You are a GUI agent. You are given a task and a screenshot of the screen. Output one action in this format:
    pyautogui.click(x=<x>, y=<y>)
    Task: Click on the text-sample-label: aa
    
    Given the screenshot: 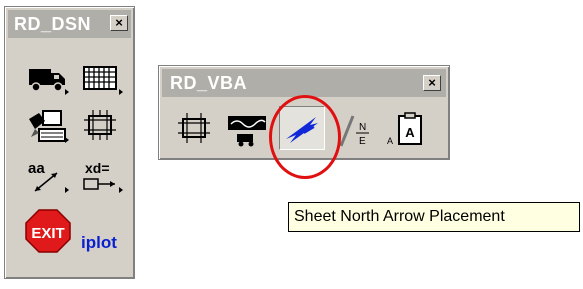 What is the action you would take?
    pyautogui.click(x=36, y=168)
    